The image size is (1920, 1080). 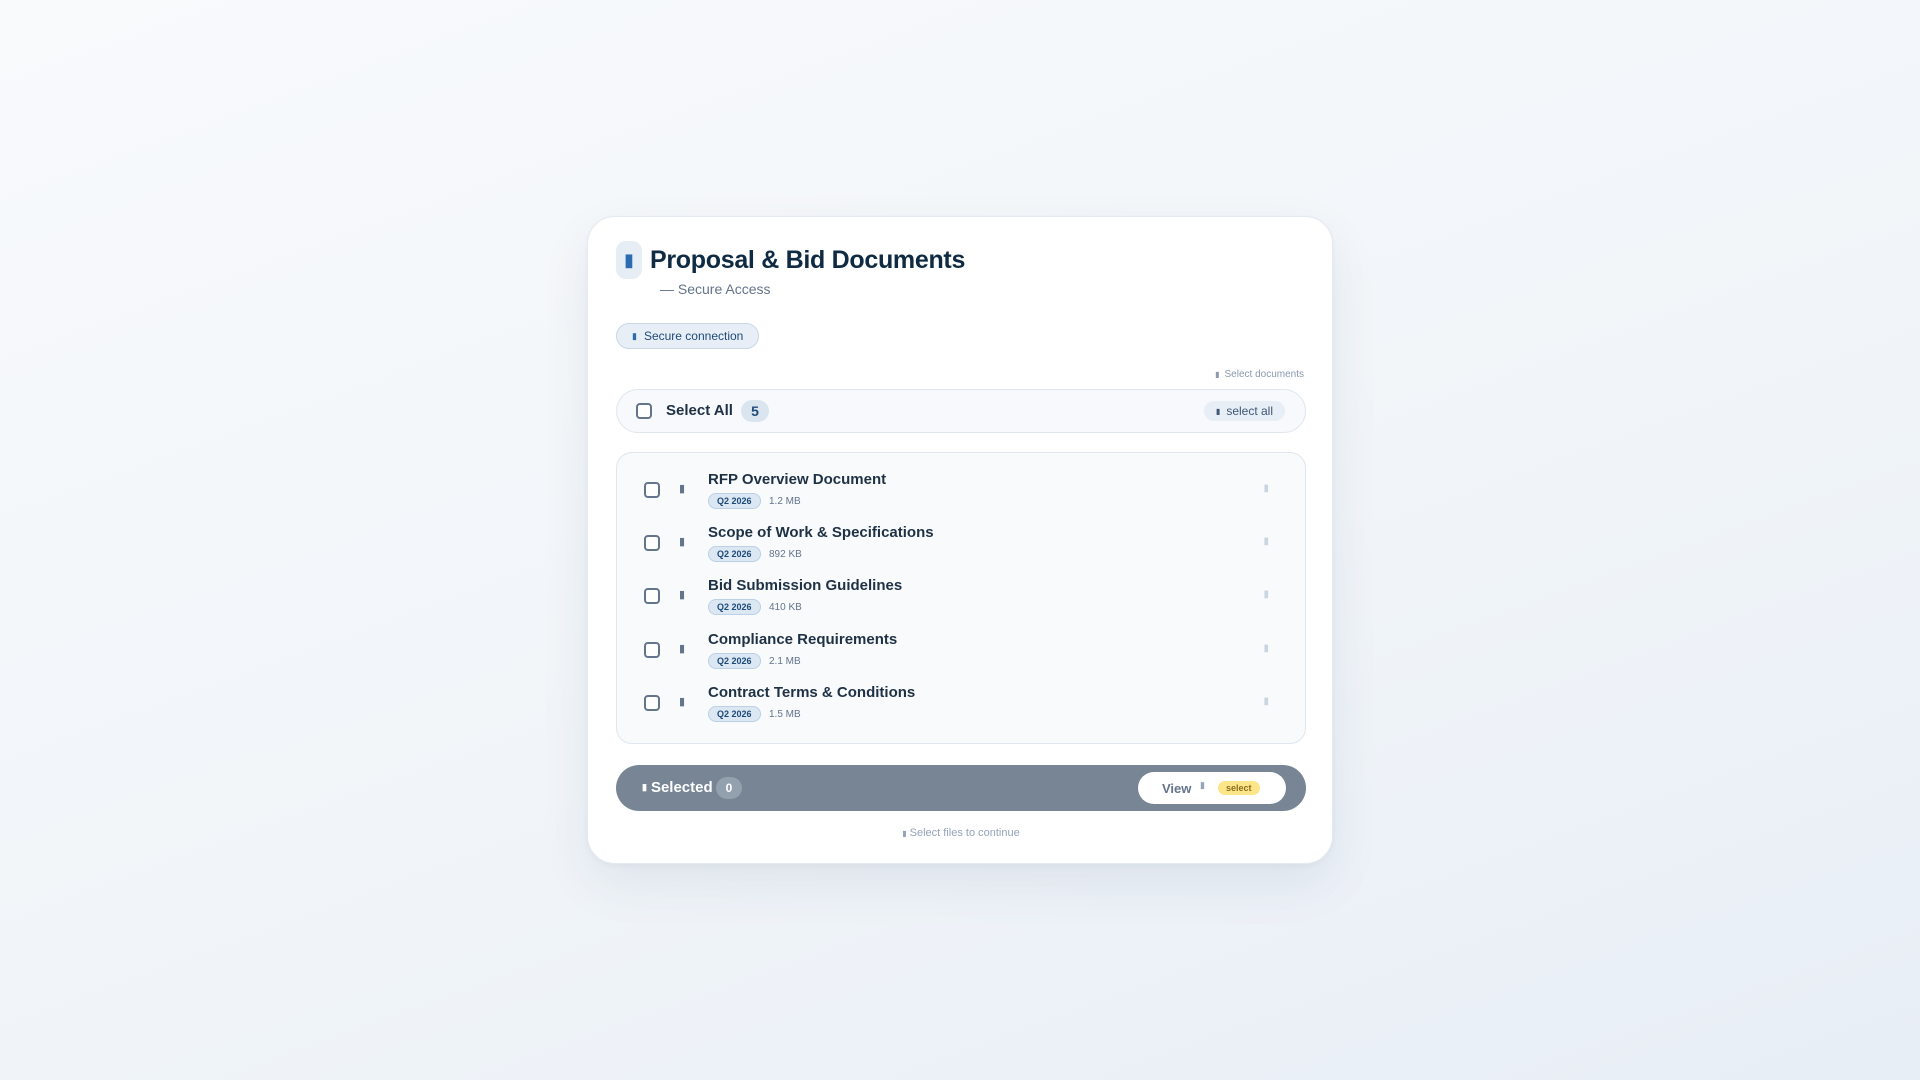 What do you see at coordinates (1212, 788) in the screenshot?
I see `view-button: View ▮ select` at bounding box center [1212, 788].